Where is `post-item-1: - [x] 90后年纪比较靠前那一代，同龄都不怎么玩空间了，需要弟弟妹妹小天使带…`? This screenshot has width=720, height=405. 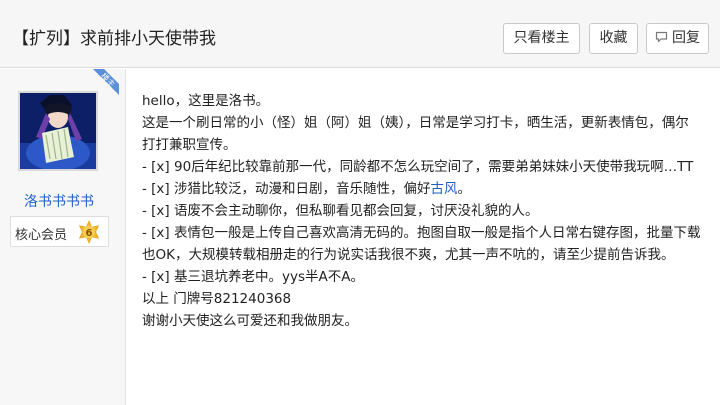
post-item-1: - [x] 90后年纪比较靠前那一代，同龄都不怎么玩空间了，需要弟弟妹妹小天使带… is located at coordinates (418, 167).